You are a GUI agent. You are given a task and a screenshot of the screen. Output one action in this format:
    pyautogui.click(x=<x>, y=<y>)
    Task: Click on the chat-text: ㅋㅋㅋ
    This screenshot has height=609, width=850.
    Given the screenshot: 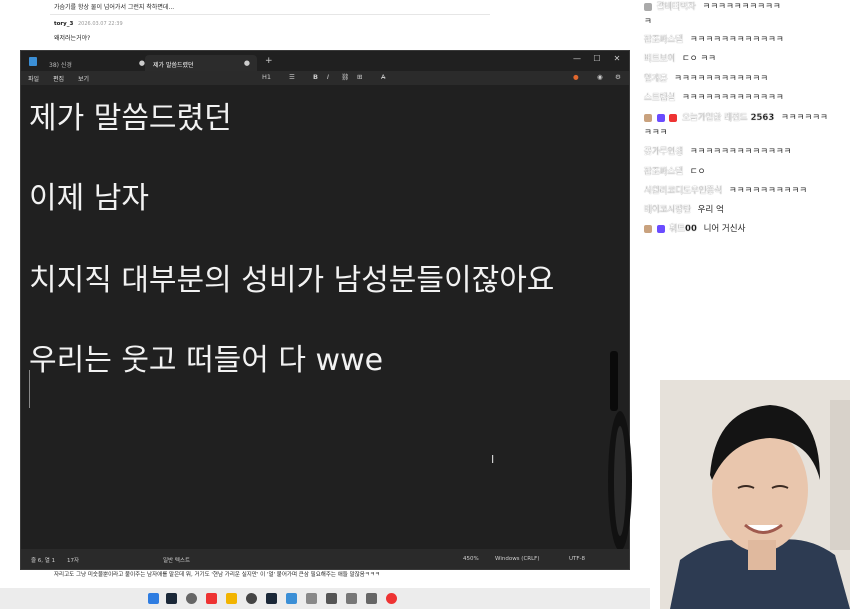 What is the action you would take?
    pyautogui.click(x=656, y=133)
    